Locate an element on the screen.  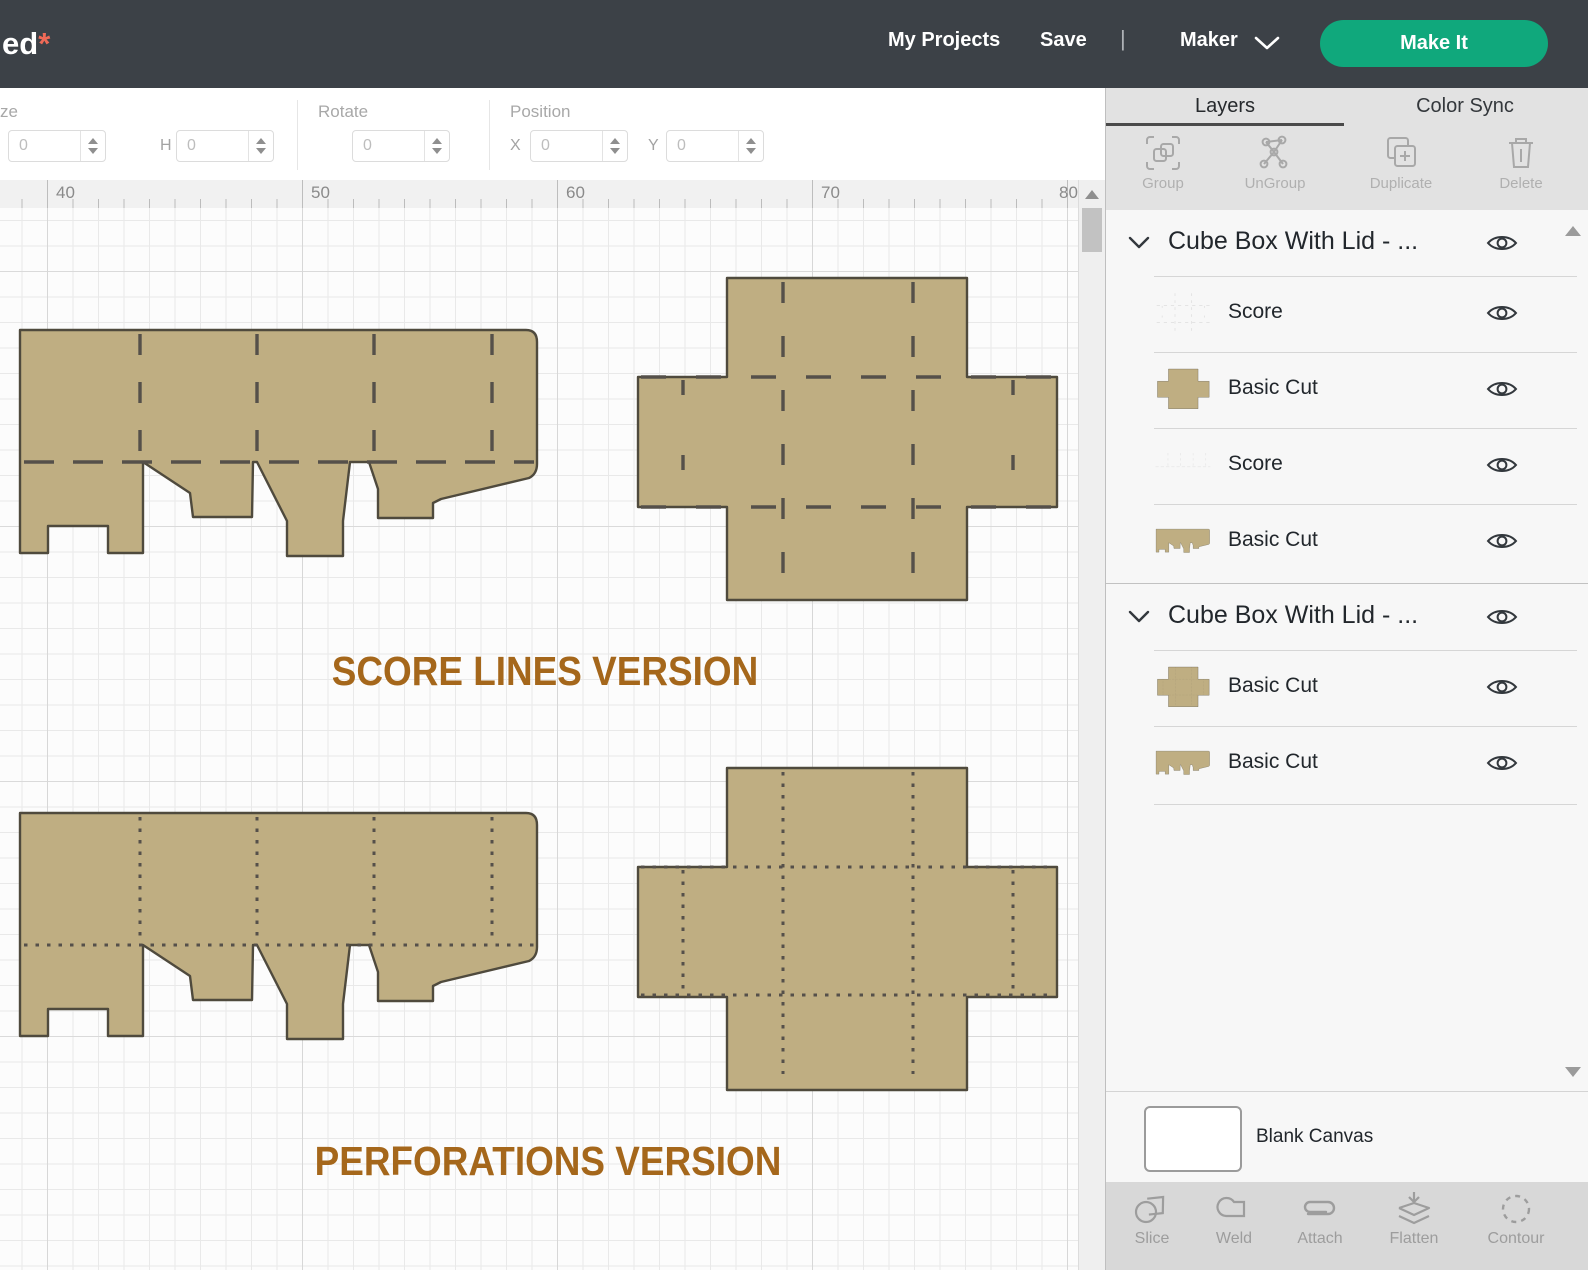
position-x-field: 0 is located at coordinates (579, 146).